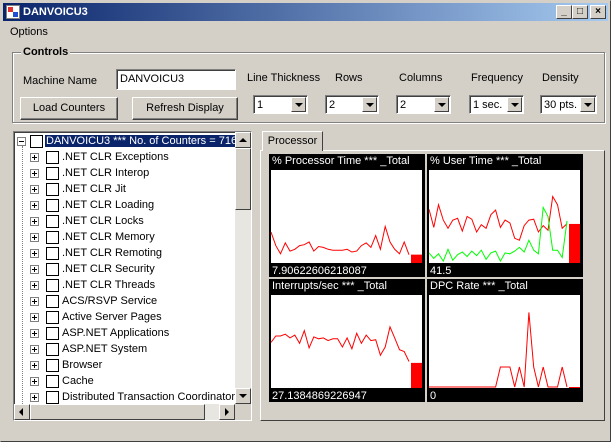 The height and width of the screenshot is (442, 611). I want to click on tree-item-label: .NET CLR Loading, so click(108, 205).